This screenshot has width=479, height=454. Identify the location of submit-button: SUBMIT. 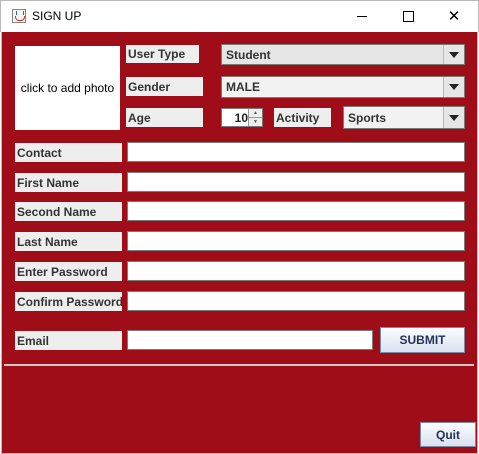
(422, 340).